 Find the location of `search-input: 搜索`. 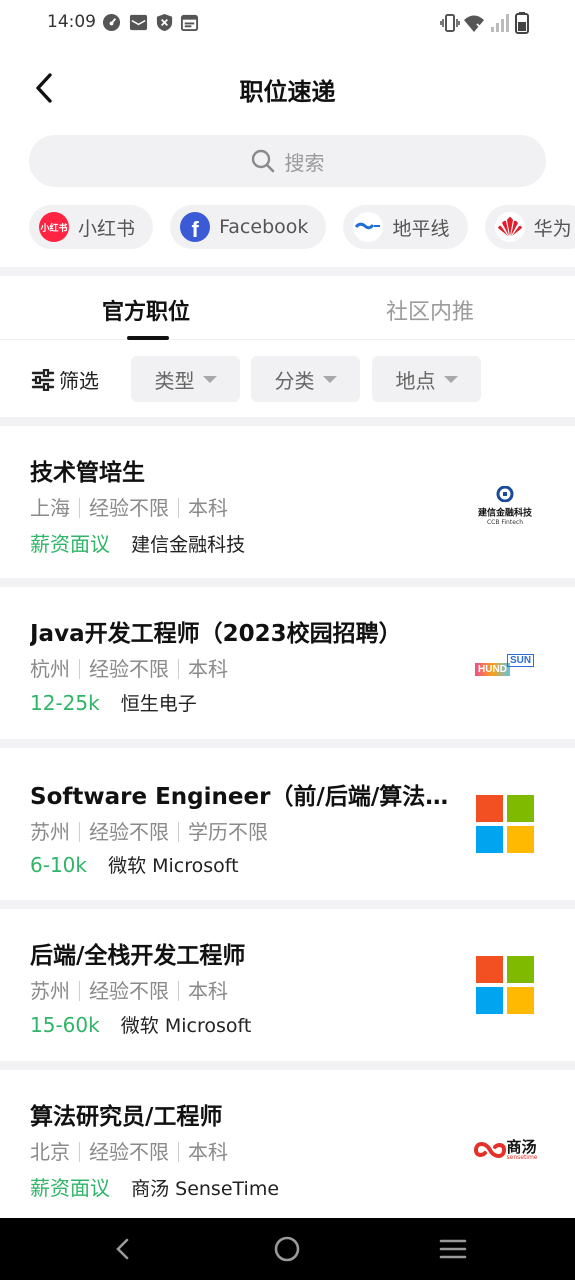

search-input: 搜索 is located at coordinates (287, 161).